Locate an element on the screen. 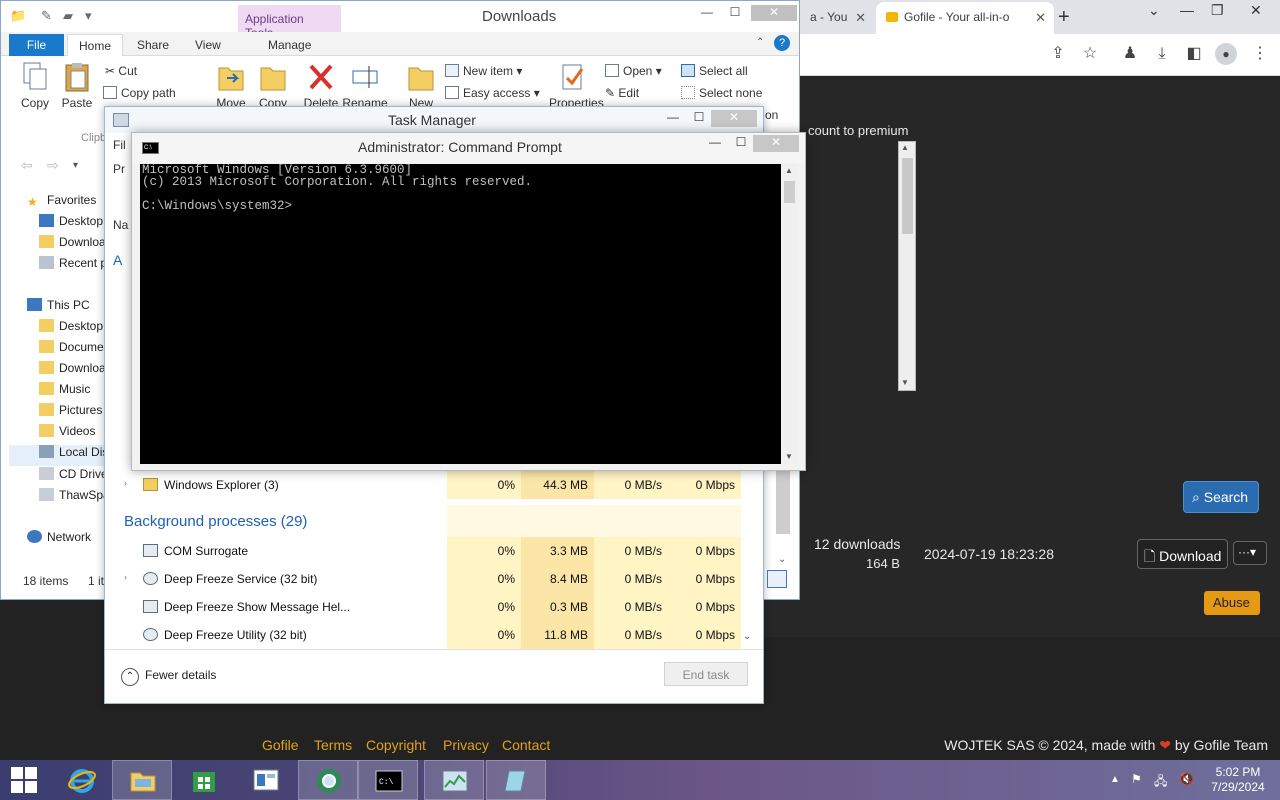 The width and height of the screenshot is (1280, 800). download-button: 🗋 Download is located at coordinates (1182, 554).